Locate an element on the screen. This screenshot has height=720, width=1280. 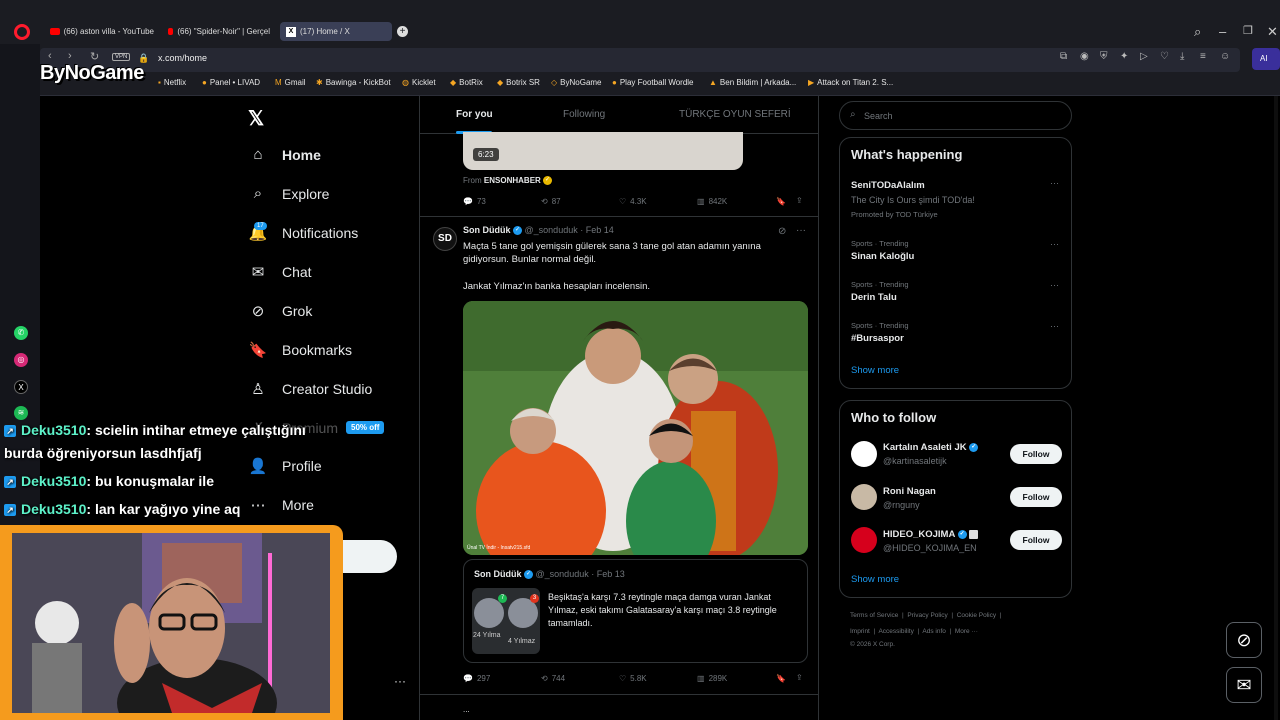
grok-post-icon: ⊘ is located at coordinates (782, 231).